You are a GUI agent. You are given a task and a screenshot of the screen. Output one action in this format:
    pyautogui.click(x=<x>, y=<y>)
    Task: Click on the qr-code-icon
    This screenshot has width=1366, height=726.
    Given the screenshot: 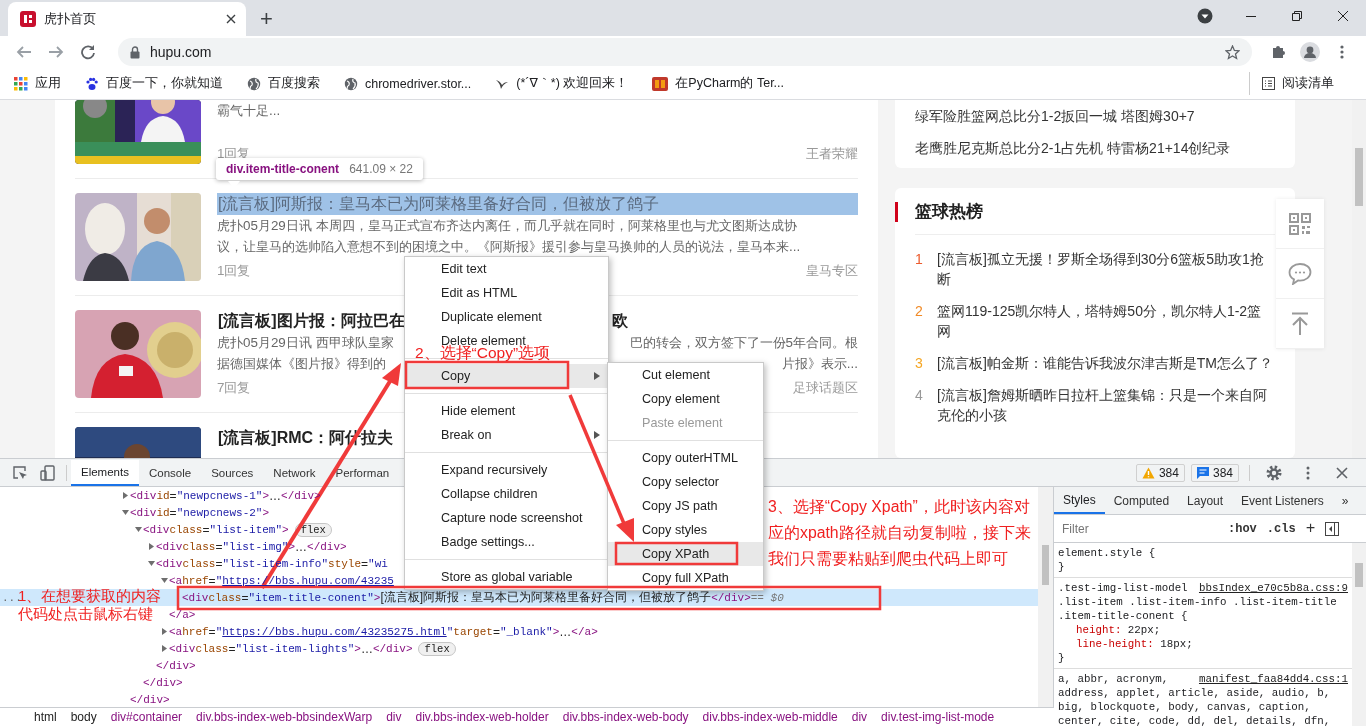 What is the action you would take?
    pyautogui.click(x=1300, y=223)
    